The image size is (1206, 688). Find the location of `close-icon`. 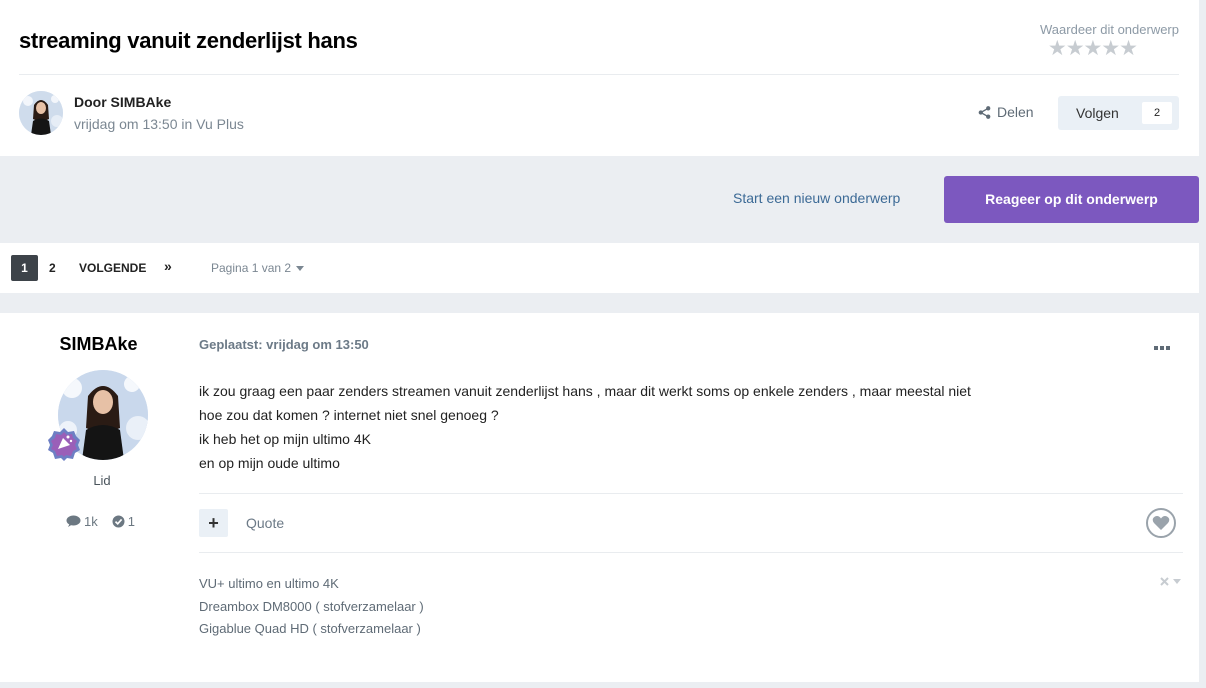

close-icon is located at coordinates (1164, 581).